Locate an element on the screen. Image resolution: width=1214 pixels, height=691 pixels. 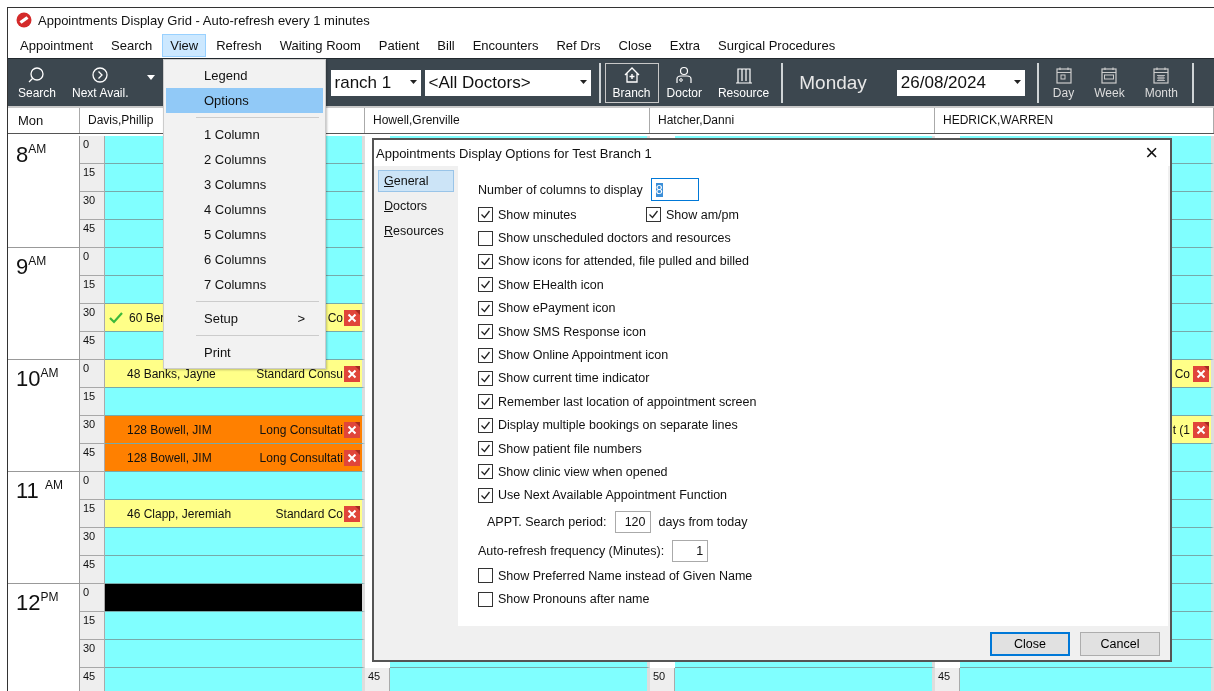
close-button: × is located at coordinates (1151, 153).